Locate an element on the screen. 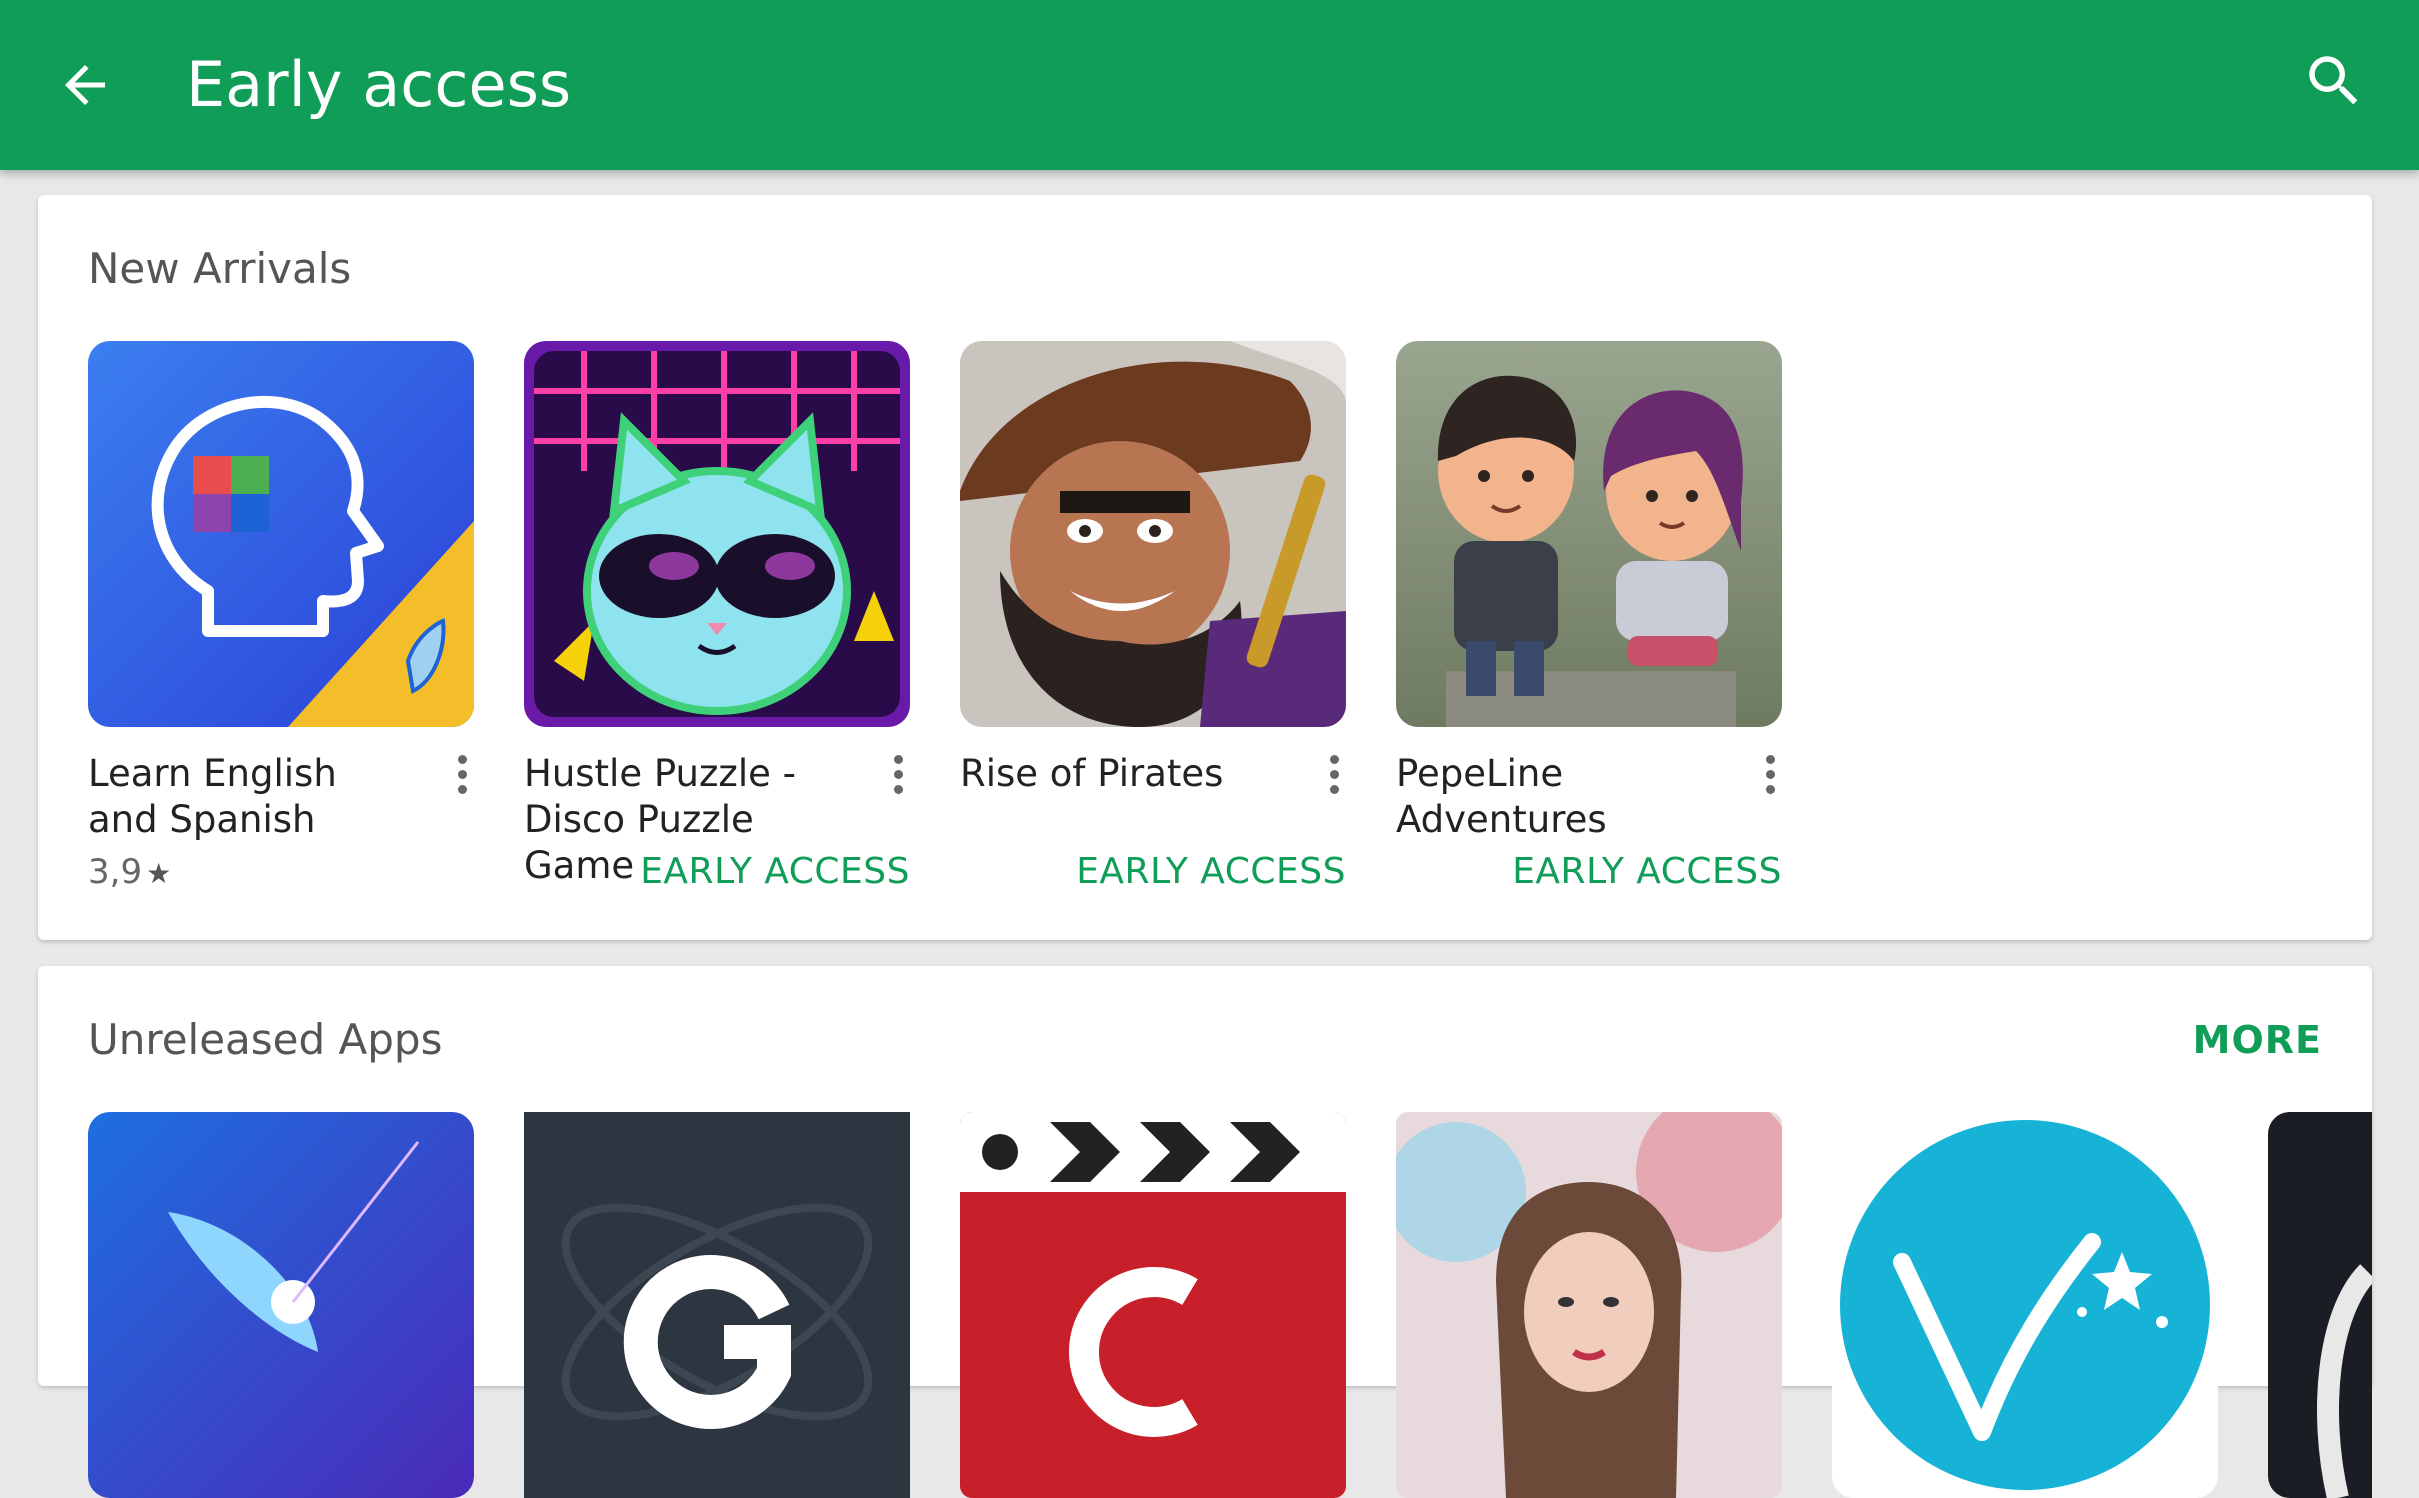 Image resolution: width=2419 pixels, height=1498 pixels. search-icon is located at coordinates (2333, 80).